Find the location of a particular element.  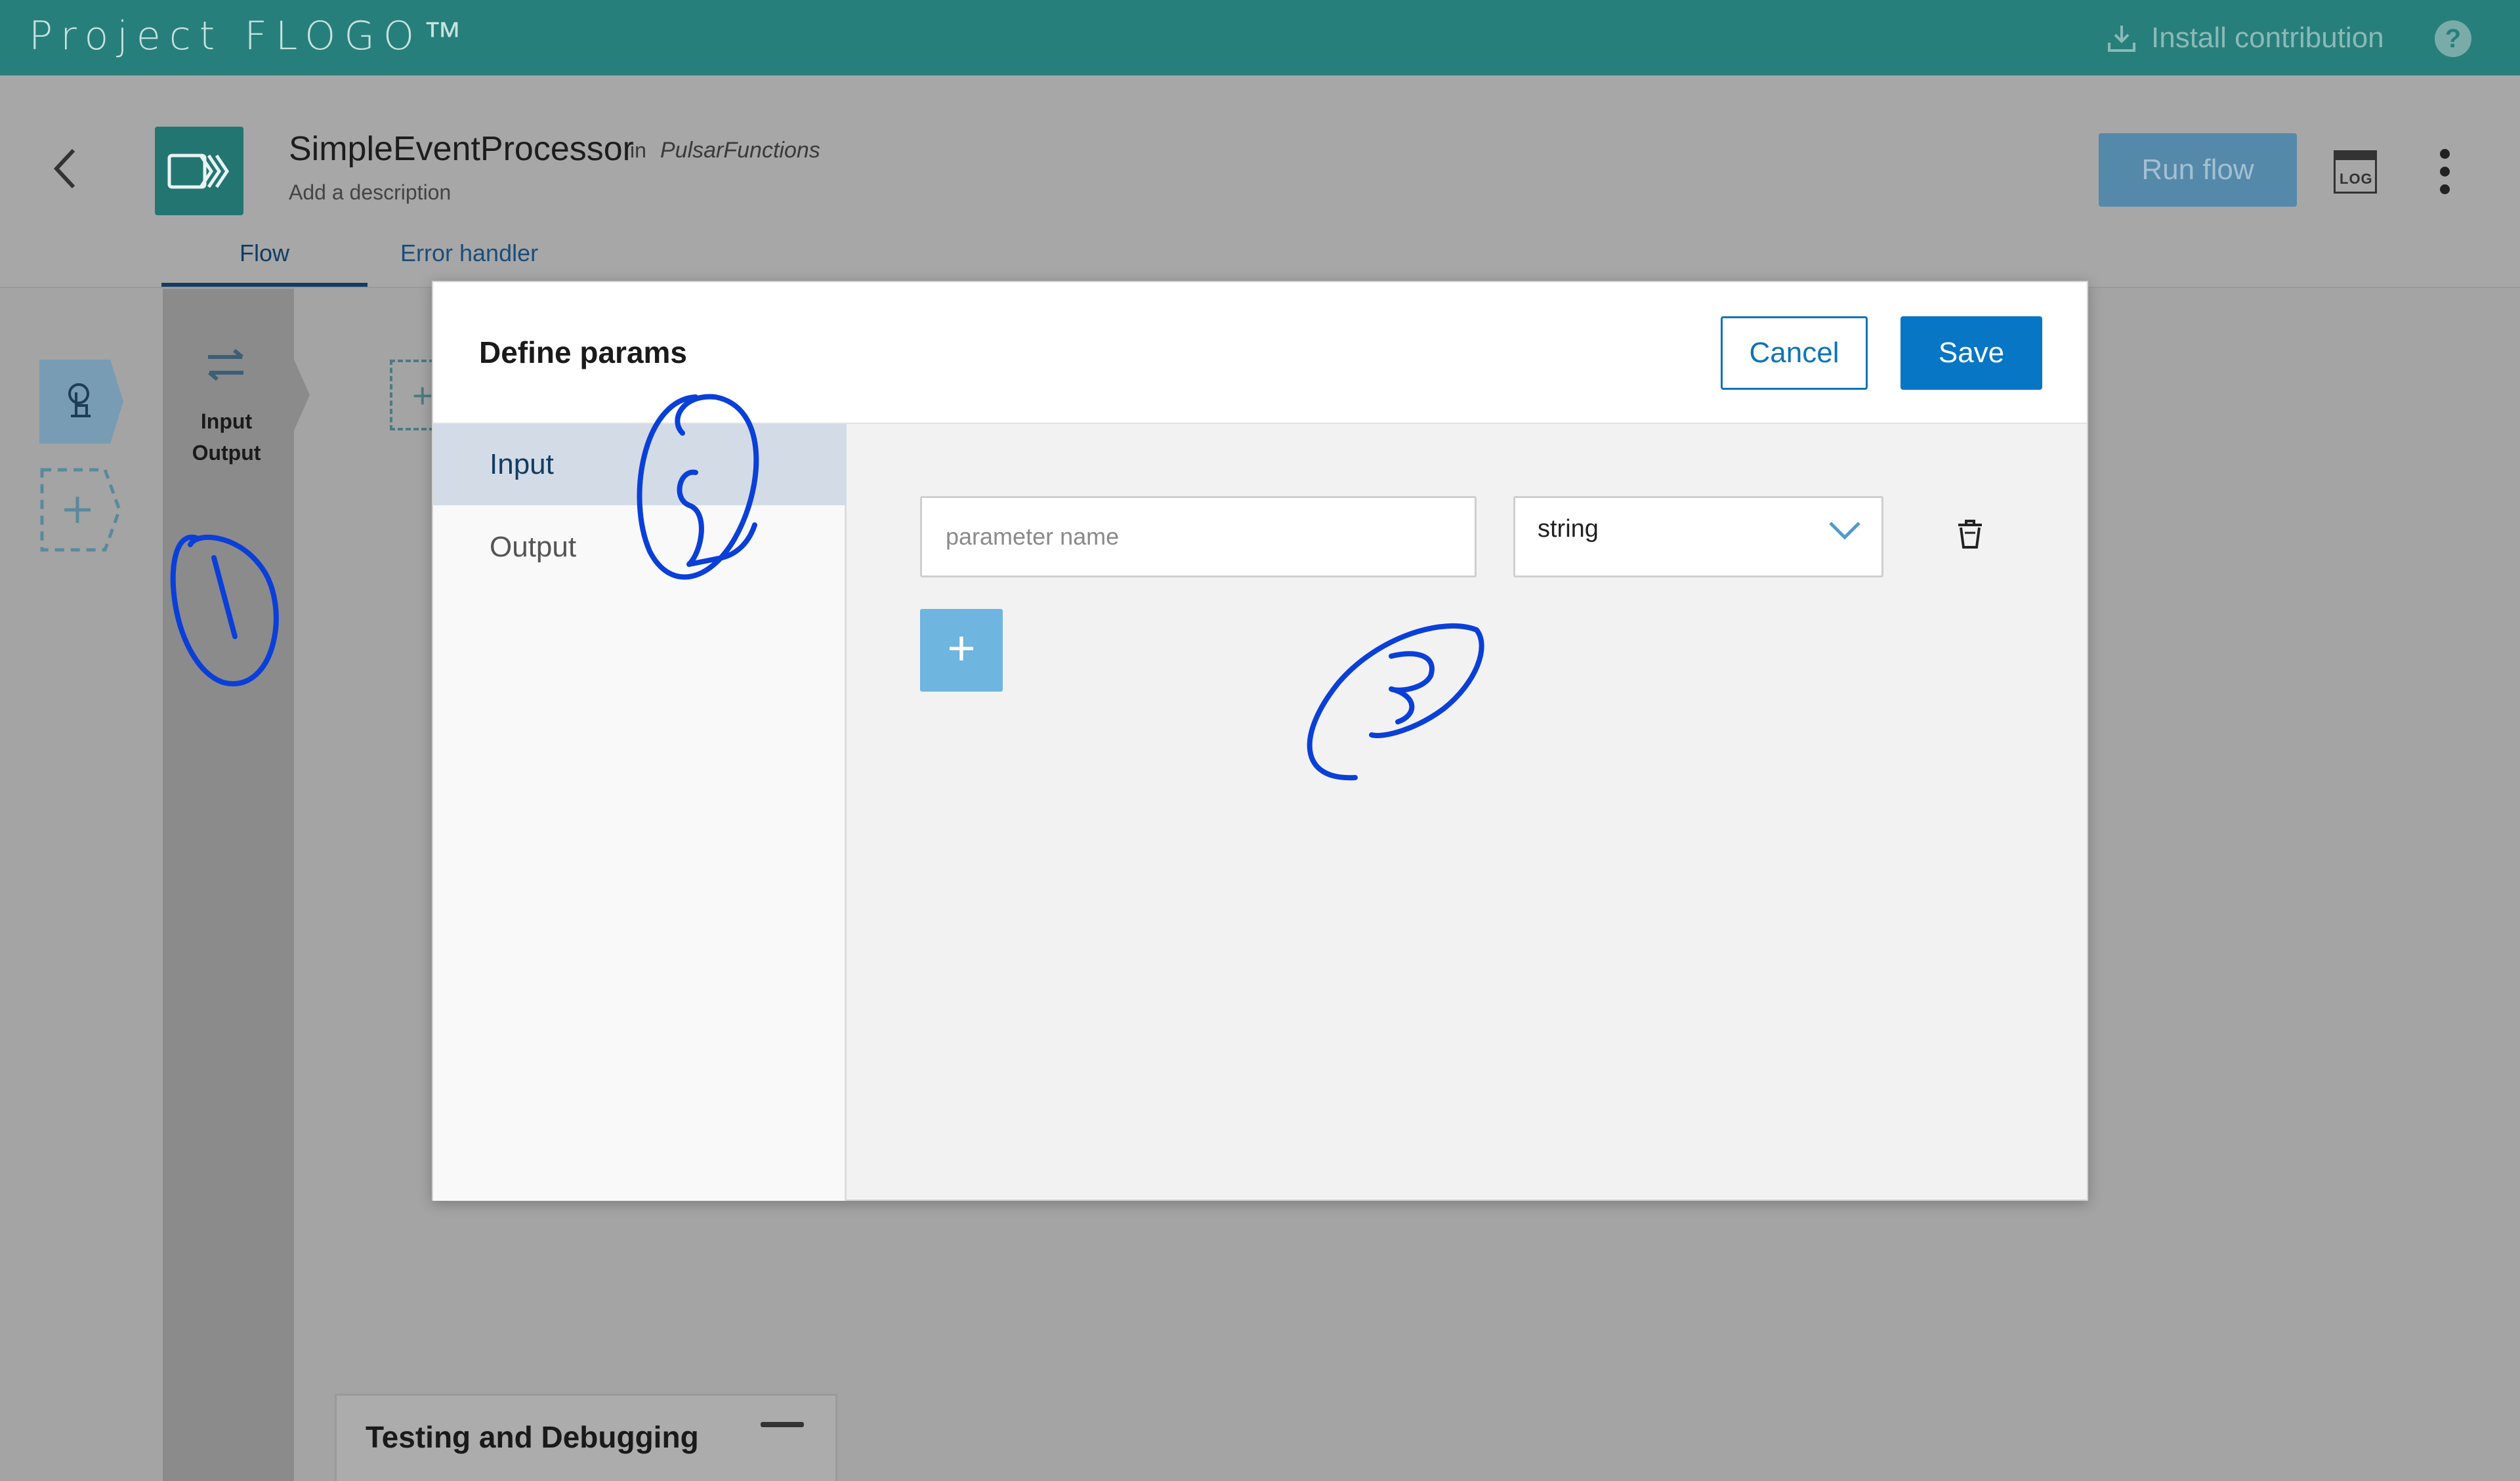

annotation-3-mark is located at coordinates (1395, 702).